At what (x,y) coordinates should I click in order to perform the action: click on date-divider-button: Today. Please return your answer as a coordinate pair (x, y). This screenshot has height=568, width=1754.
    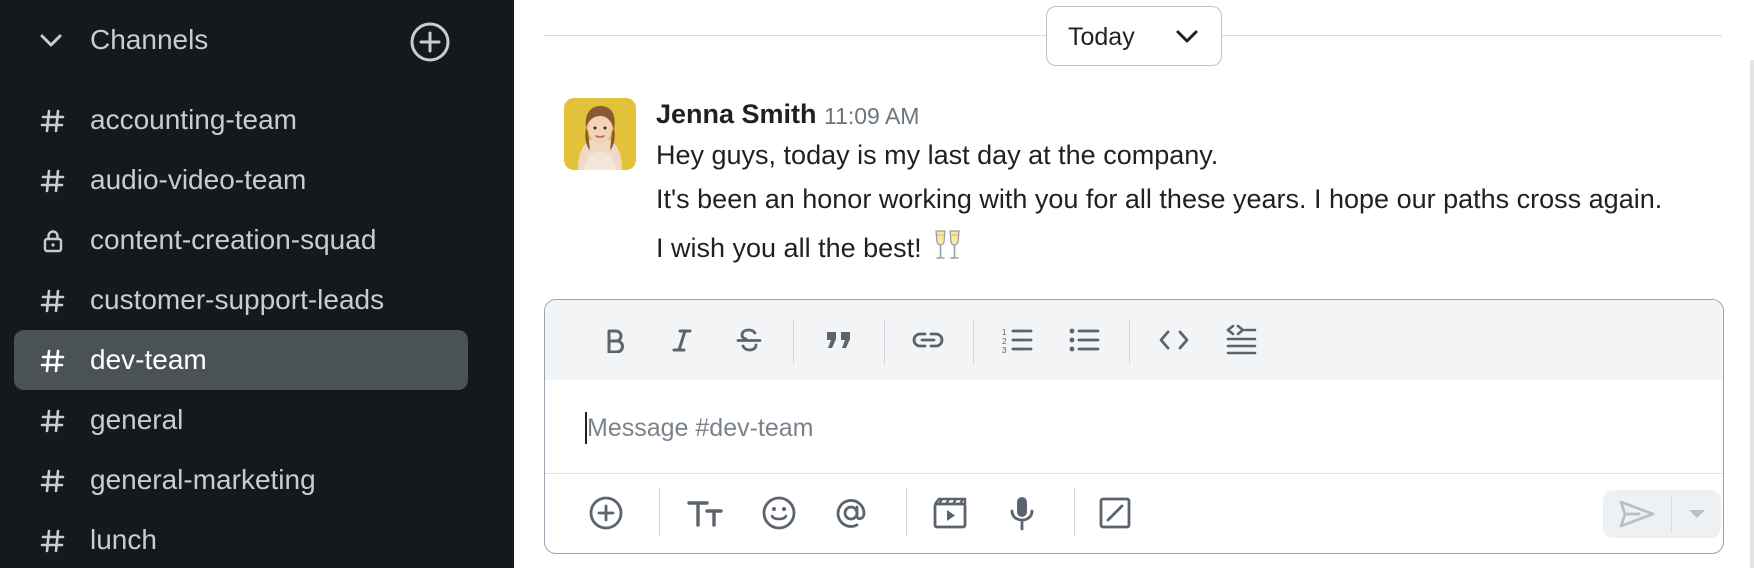
    Looking at the image, I should click on (1134, 36).